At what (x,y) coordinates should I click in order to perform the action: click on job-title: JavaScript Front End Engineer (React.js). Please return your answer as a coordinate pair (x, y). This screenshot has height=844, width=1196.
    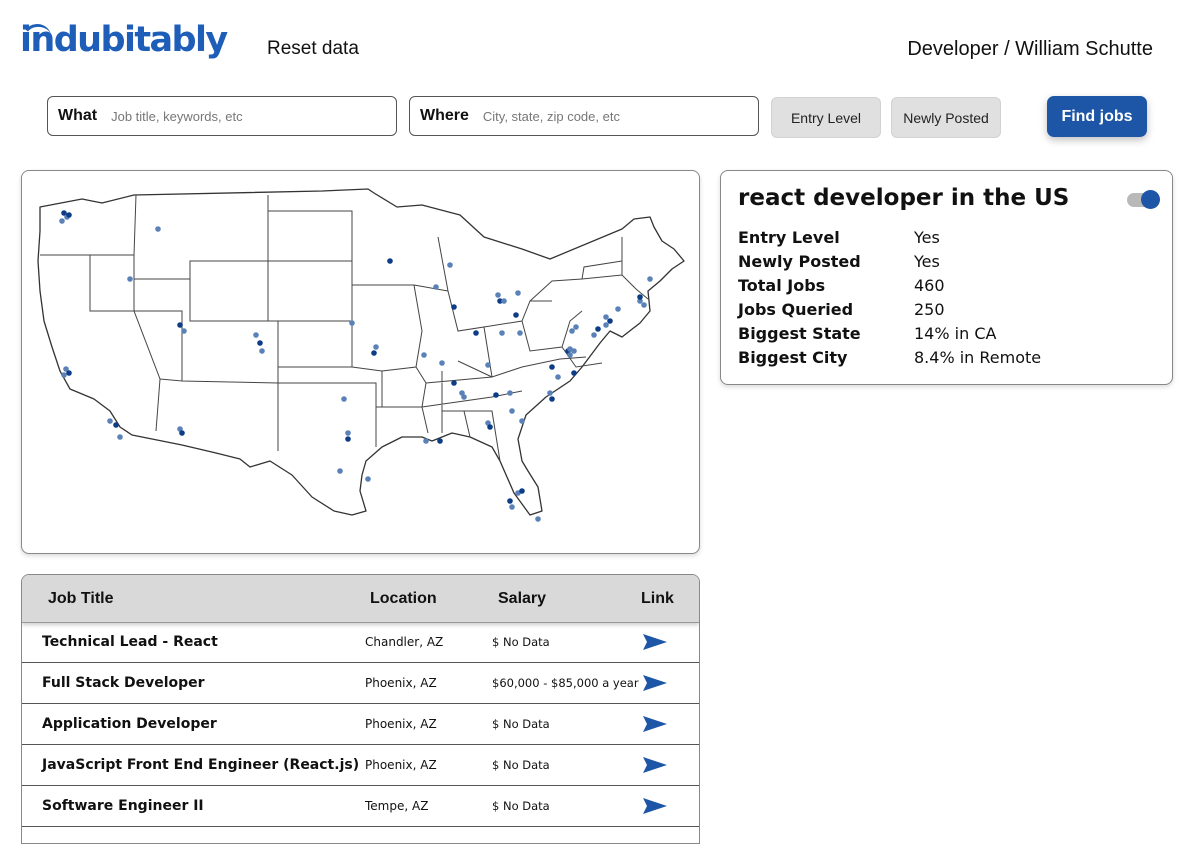
    Looking at the image, I should click on (201, 765).